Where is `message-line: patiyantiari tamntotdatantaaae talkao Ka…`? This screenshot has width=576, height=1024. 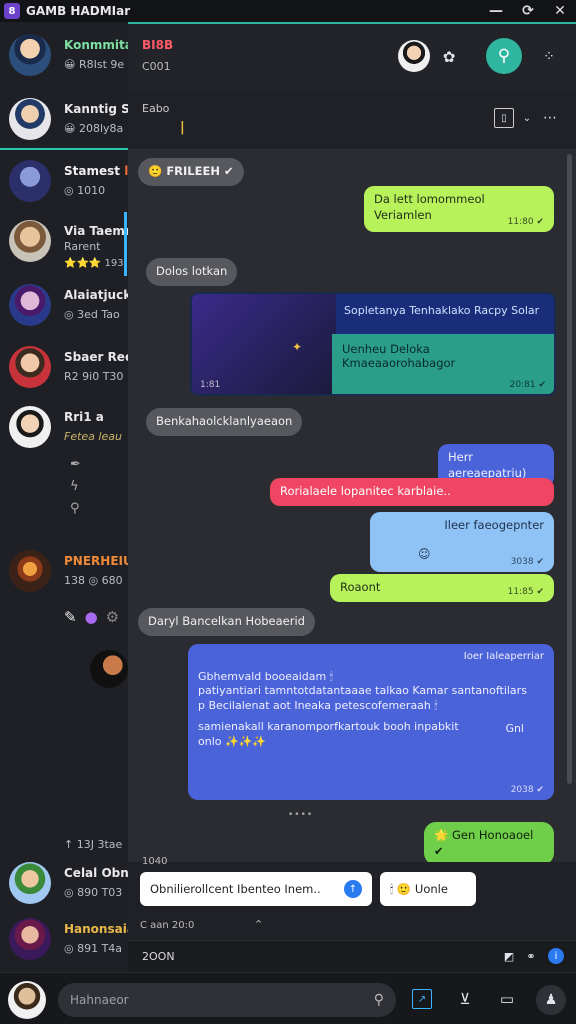
message-line: patiyantiari tamntotdatantaaae talkao Ka… is located at coordinates (362, 691).